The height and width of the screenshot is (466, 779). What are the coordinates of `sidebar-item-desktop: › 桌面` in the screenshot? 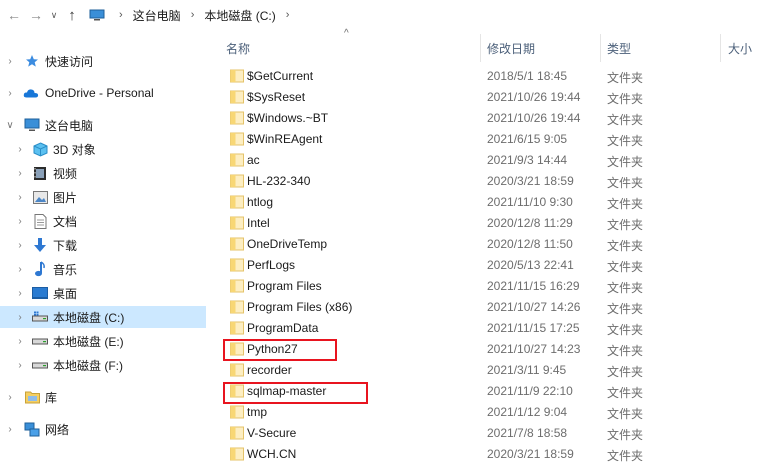 It's located at (103, 293).